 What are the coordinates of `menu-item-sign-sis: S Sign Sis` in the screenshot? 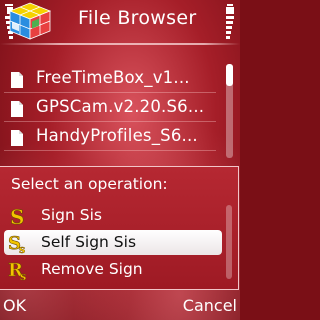 It's located at (113, 215).